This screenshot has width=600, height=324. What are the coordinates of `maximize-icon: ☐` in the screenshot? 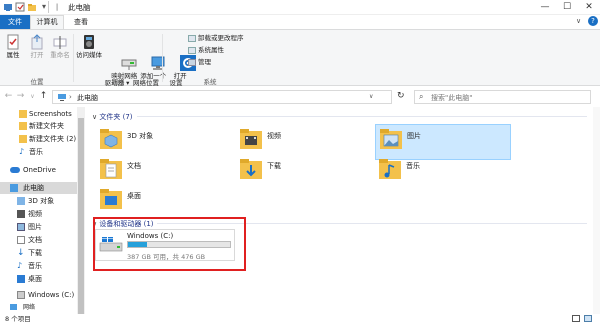 It's located at (567, 7).